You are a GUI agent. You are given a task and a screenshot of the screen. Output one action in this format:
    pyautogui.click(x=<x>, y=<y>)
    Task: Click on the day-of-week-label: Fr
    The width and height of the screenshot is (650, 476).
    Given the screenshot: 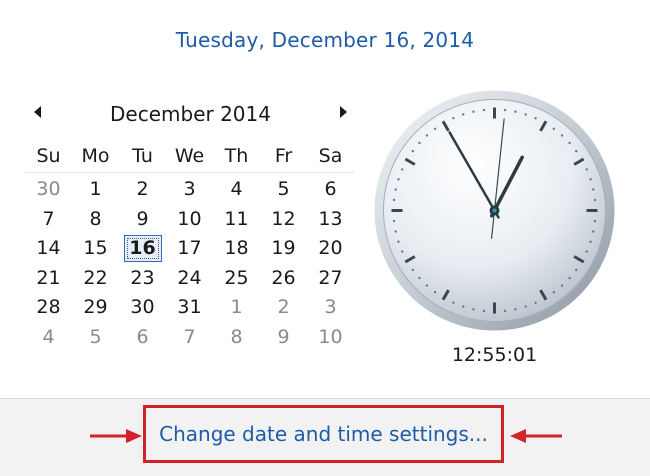 What is the action you would take?
    pyautogui.click(x=283, y=156)
    